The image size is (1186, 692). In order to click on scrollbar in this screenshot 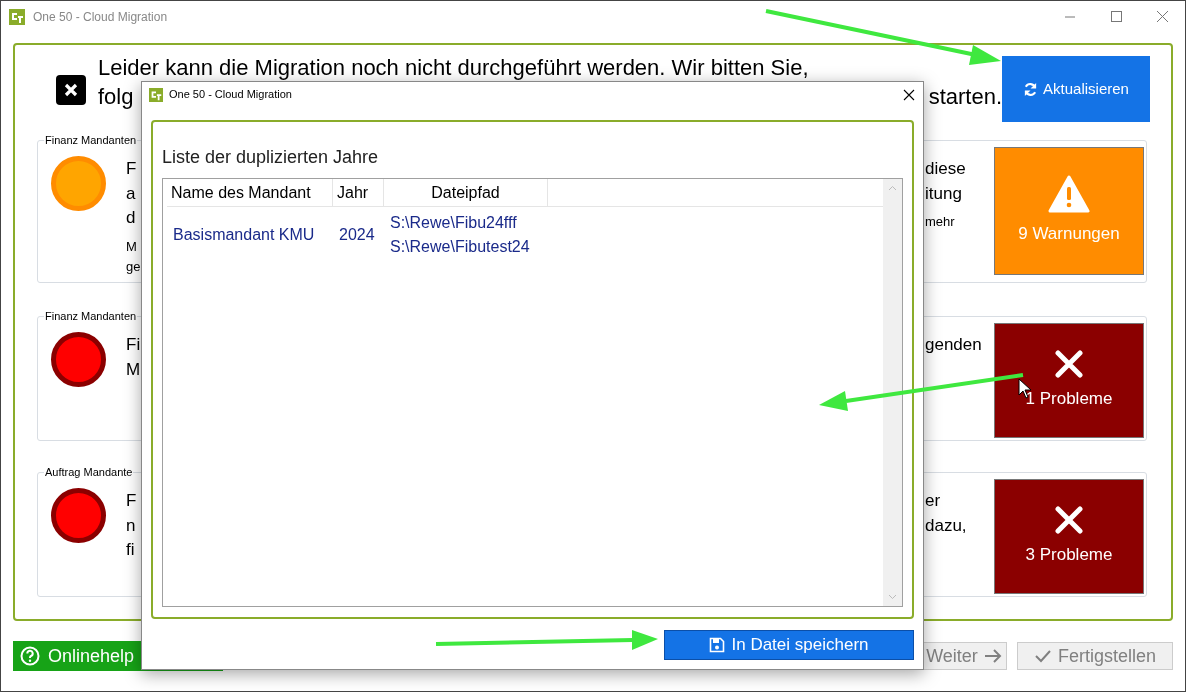, I will do `click(892, 392)`.